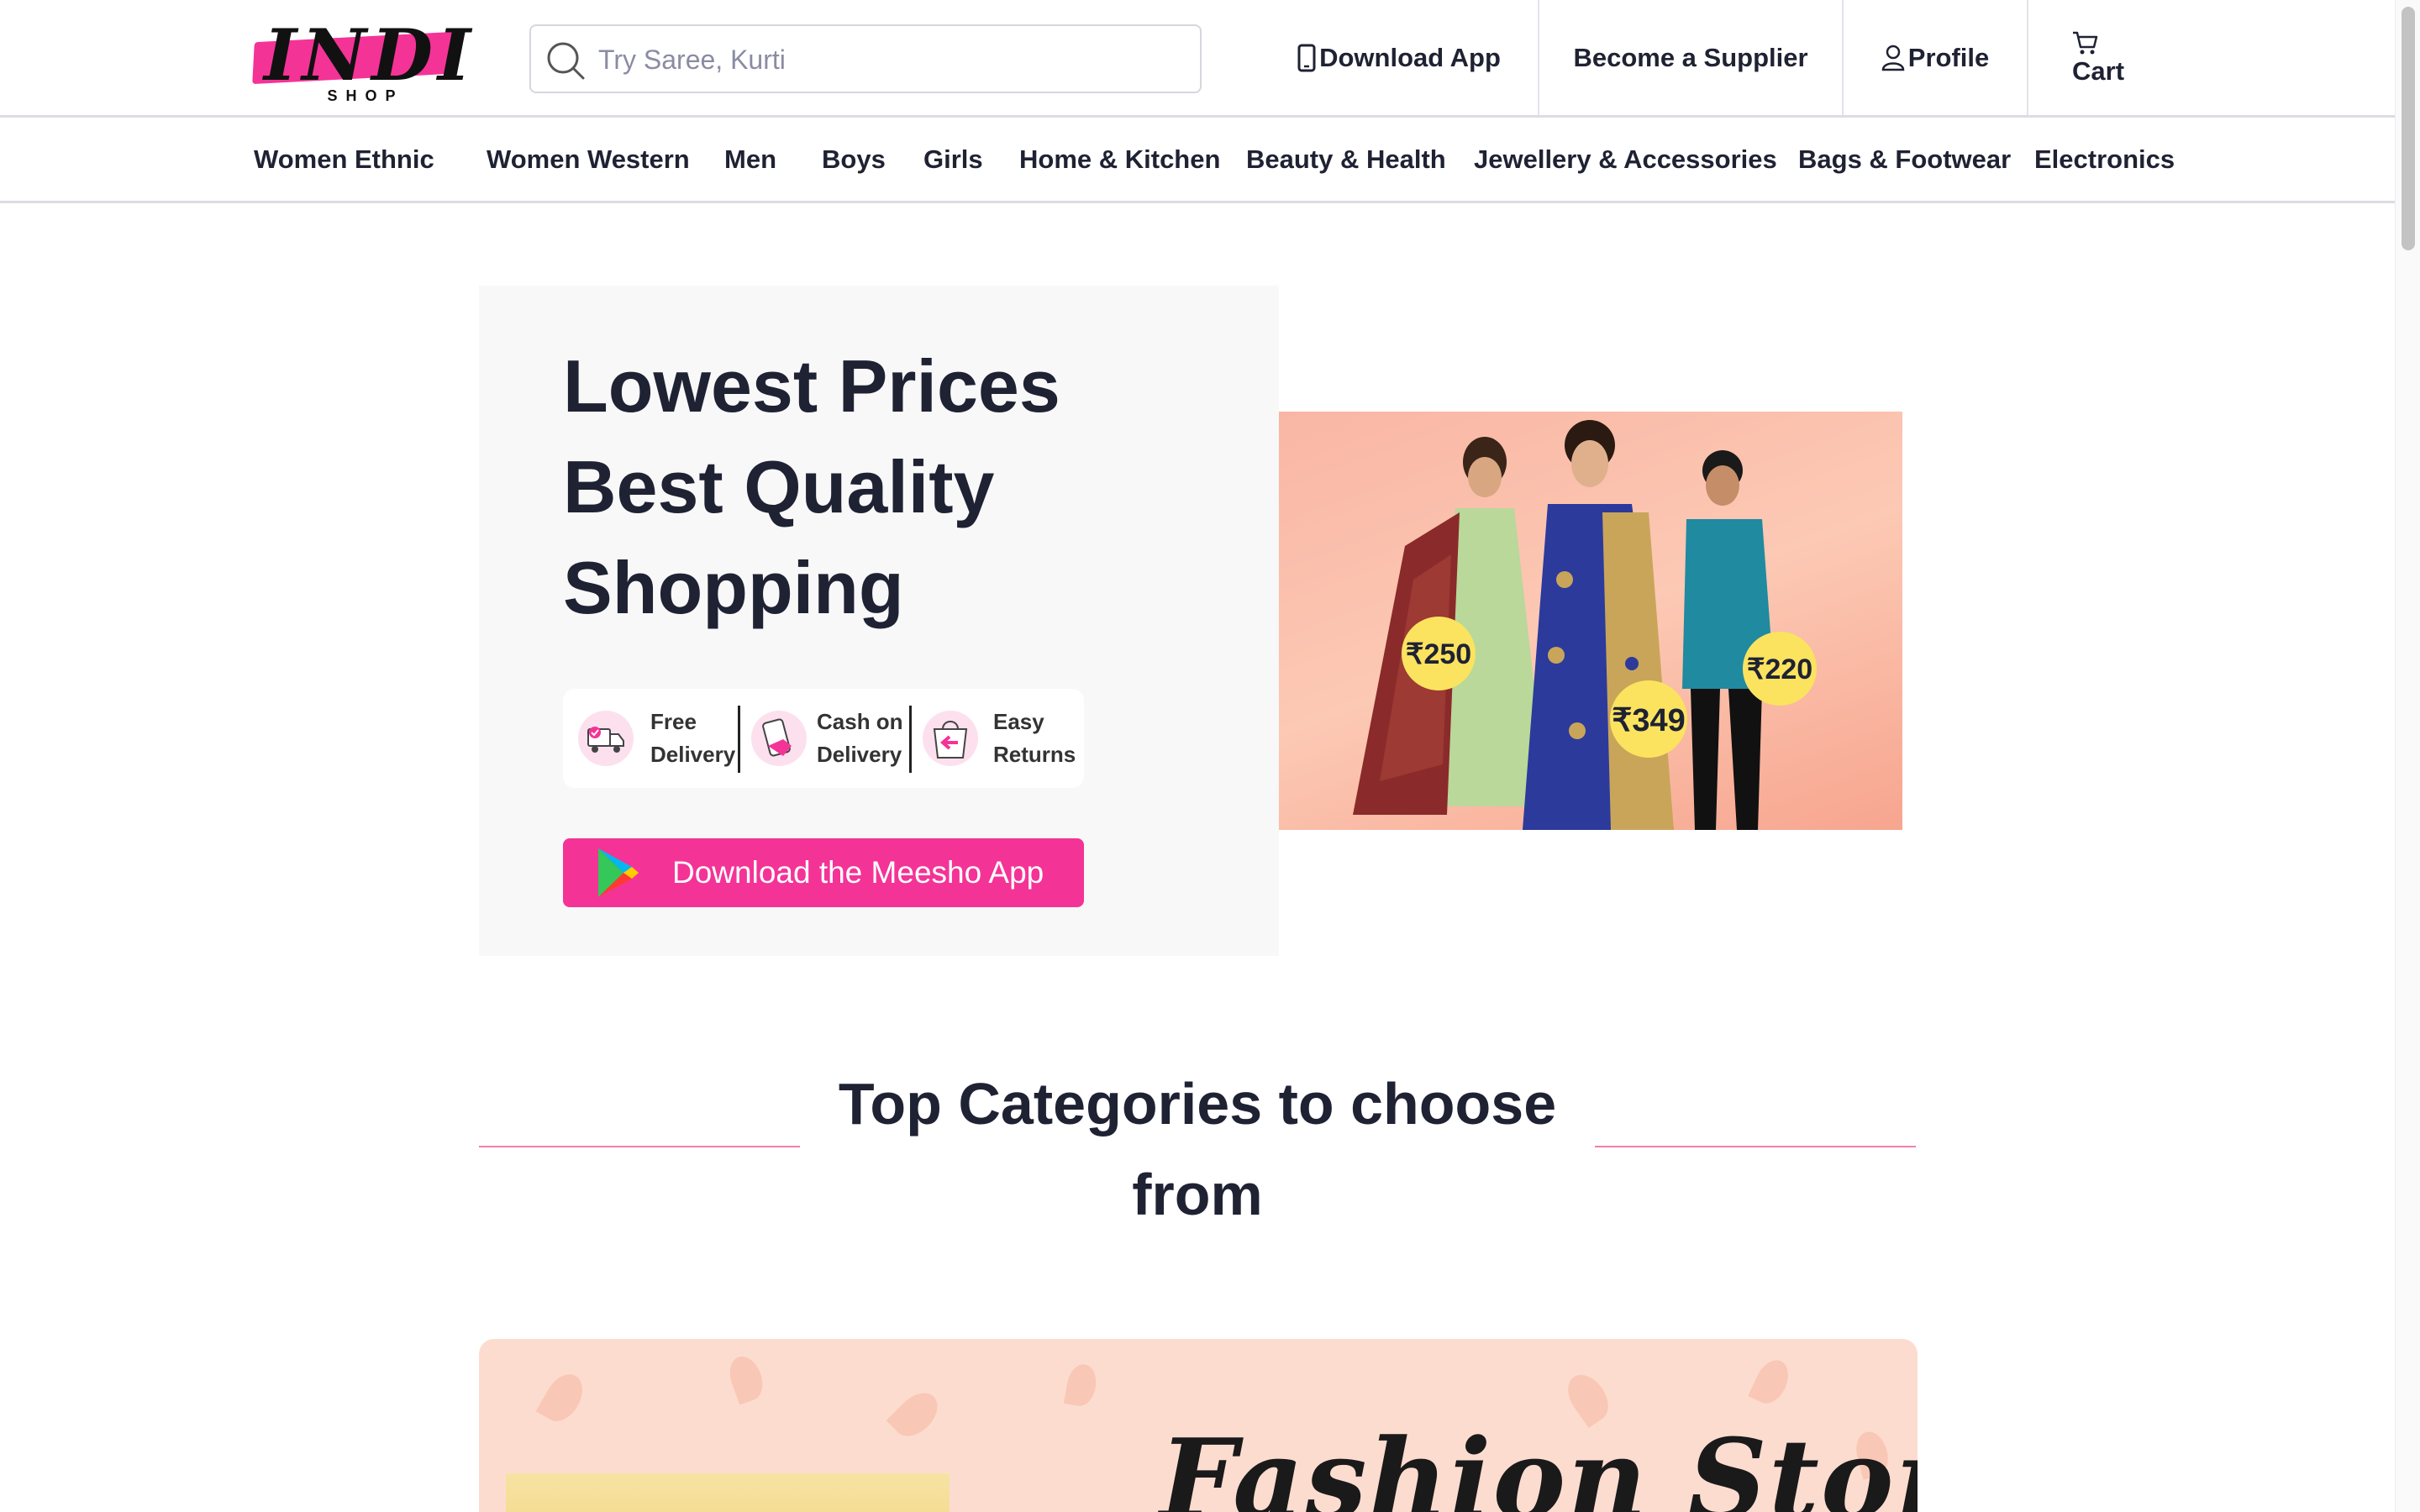 This screenshot has width=2420, height=1512. I want to click on fashion-store-banner: Fashion Store, so click(1198, 1425).